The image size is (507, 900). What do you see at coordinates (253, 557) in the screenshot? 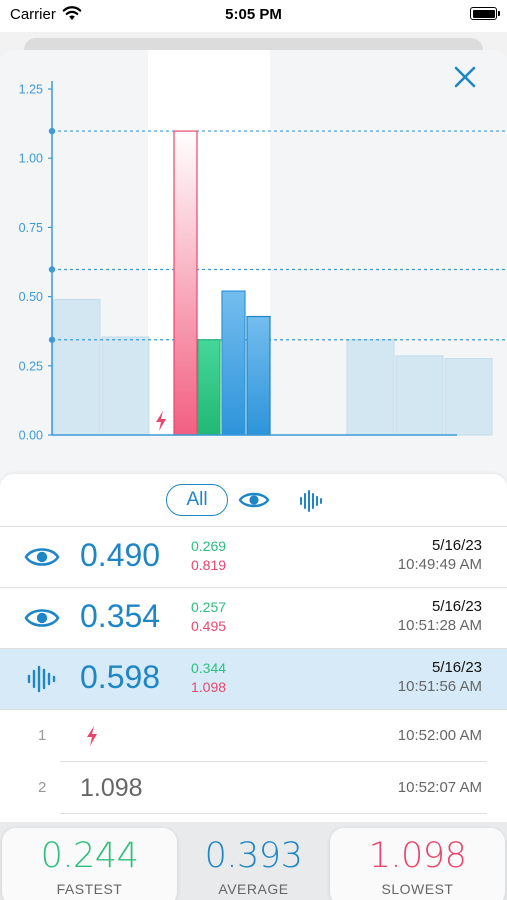
I see `result-row: 0.490 0.269 0.819 5/16/23 10:49:49 AM` at bounding box center [253, 557].